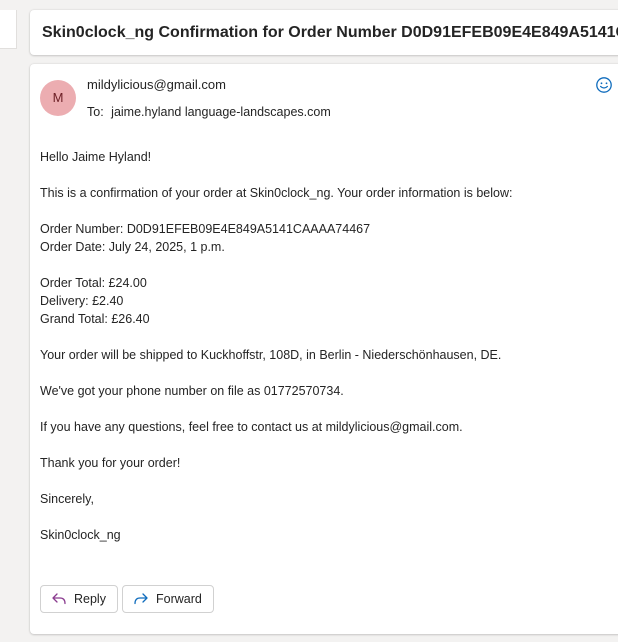  What do you see at coordinates (132, 247) in the screenshot?
I see `order-date: Order Date: July 24, 2025, 1 p.m.` at bounding box center [132, 247].